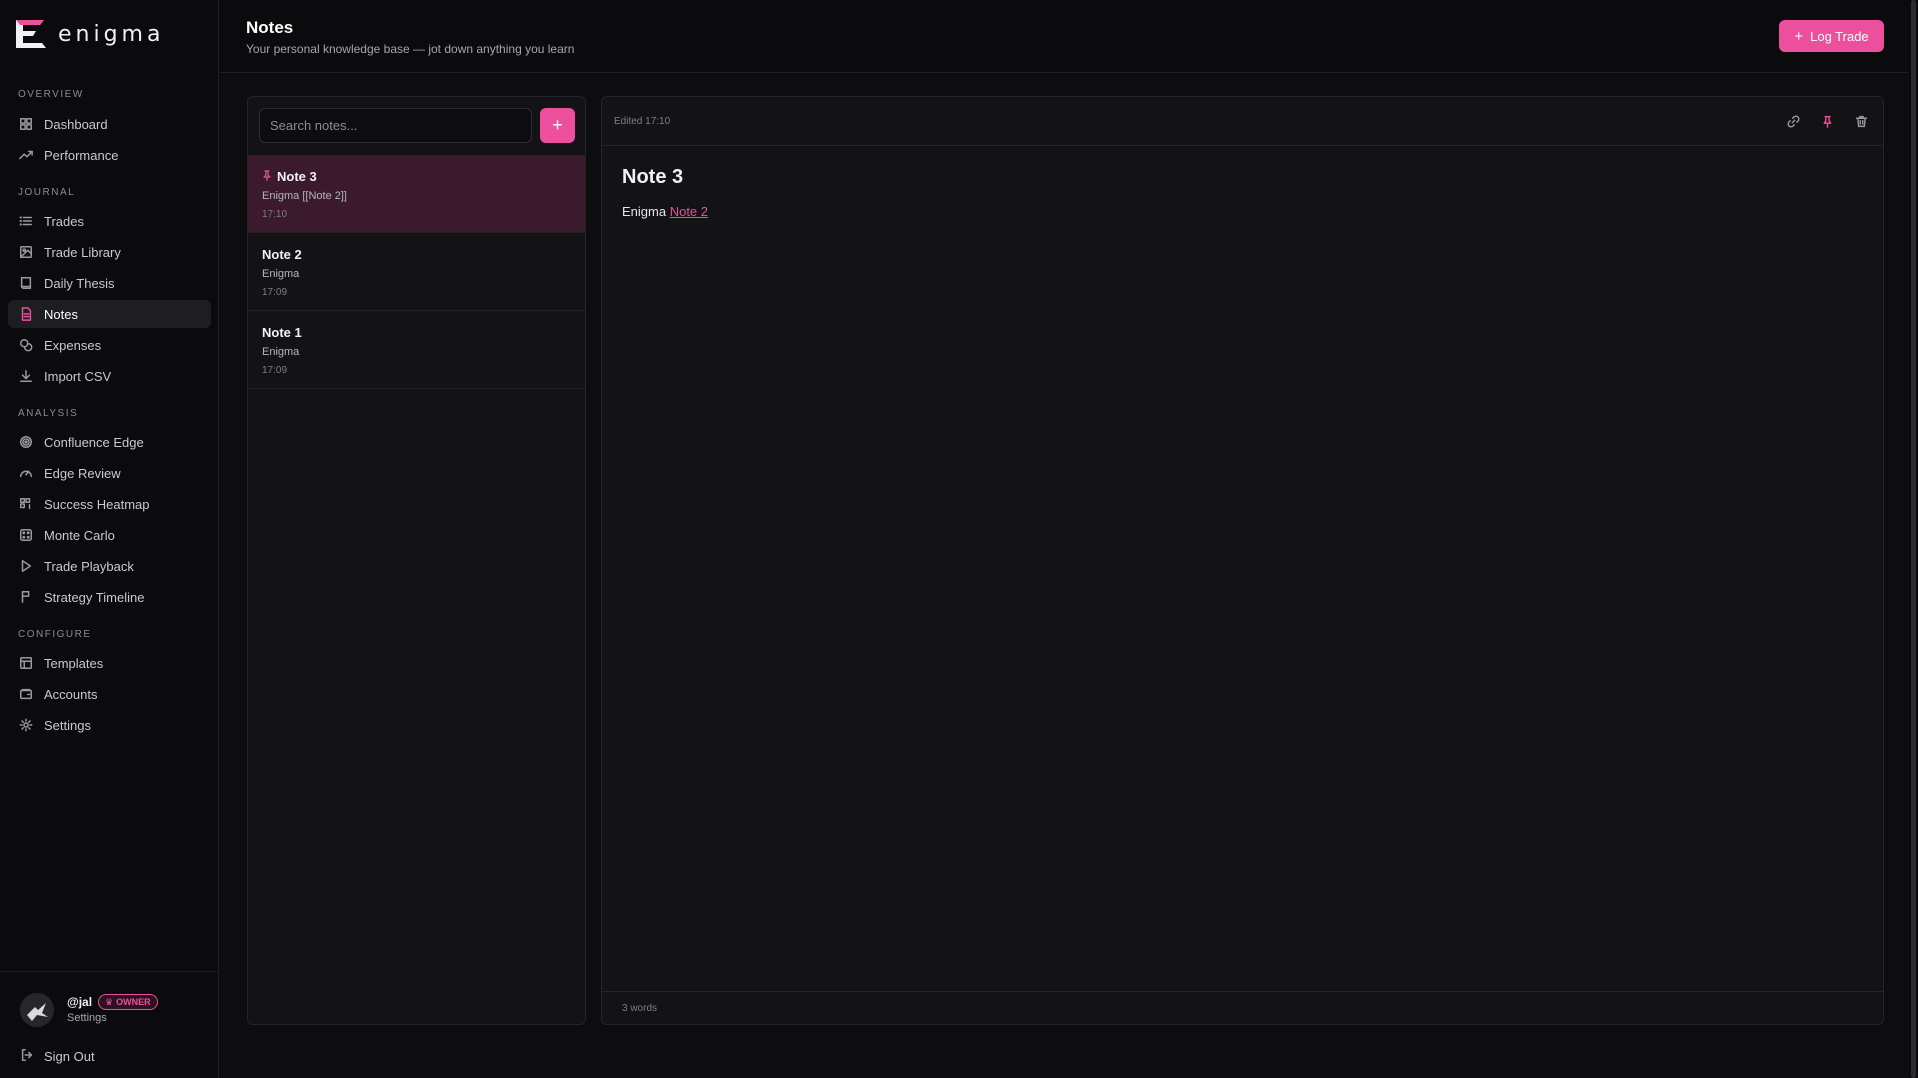 This screenshot has height=1078, width=1918. What do you see at coordinates (1799, 36) in the screenshot?
I see `plus-icon: +` at bounding box center [1799, 36].